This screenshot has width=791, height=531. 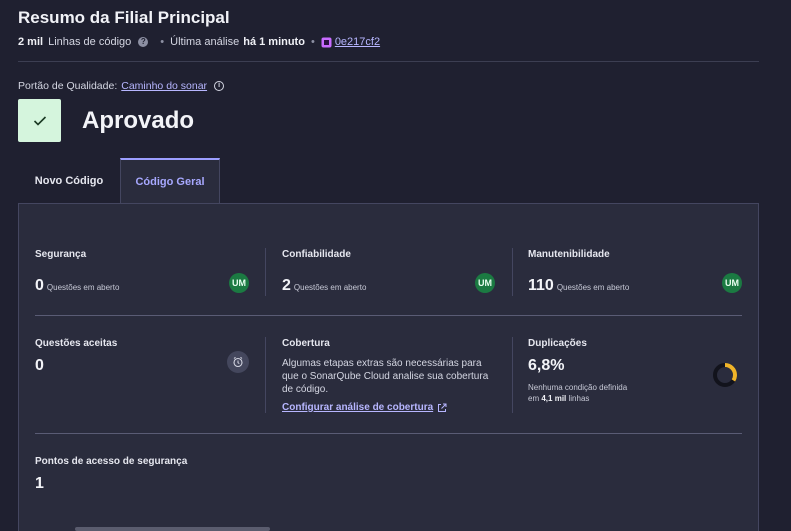 I want to click on quality-gate-row: Portão de Qualidade: Caminho do sonar i, so click(x=121, y=86).